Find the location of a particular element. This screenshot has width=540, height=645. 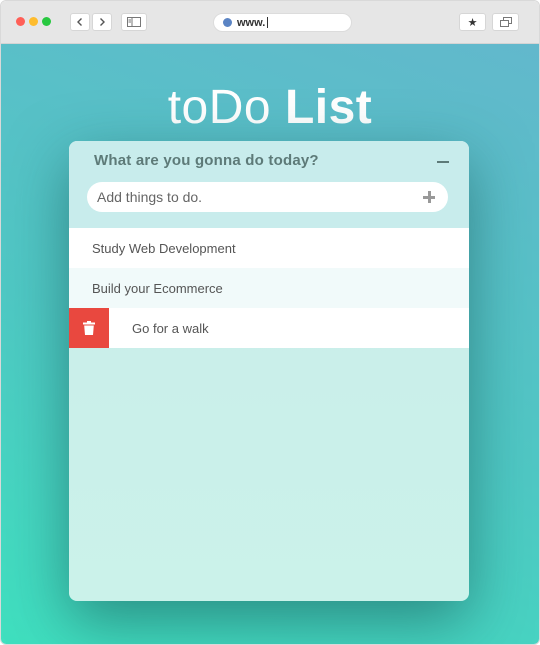

close-window-button is located at coordinates (20, 21).